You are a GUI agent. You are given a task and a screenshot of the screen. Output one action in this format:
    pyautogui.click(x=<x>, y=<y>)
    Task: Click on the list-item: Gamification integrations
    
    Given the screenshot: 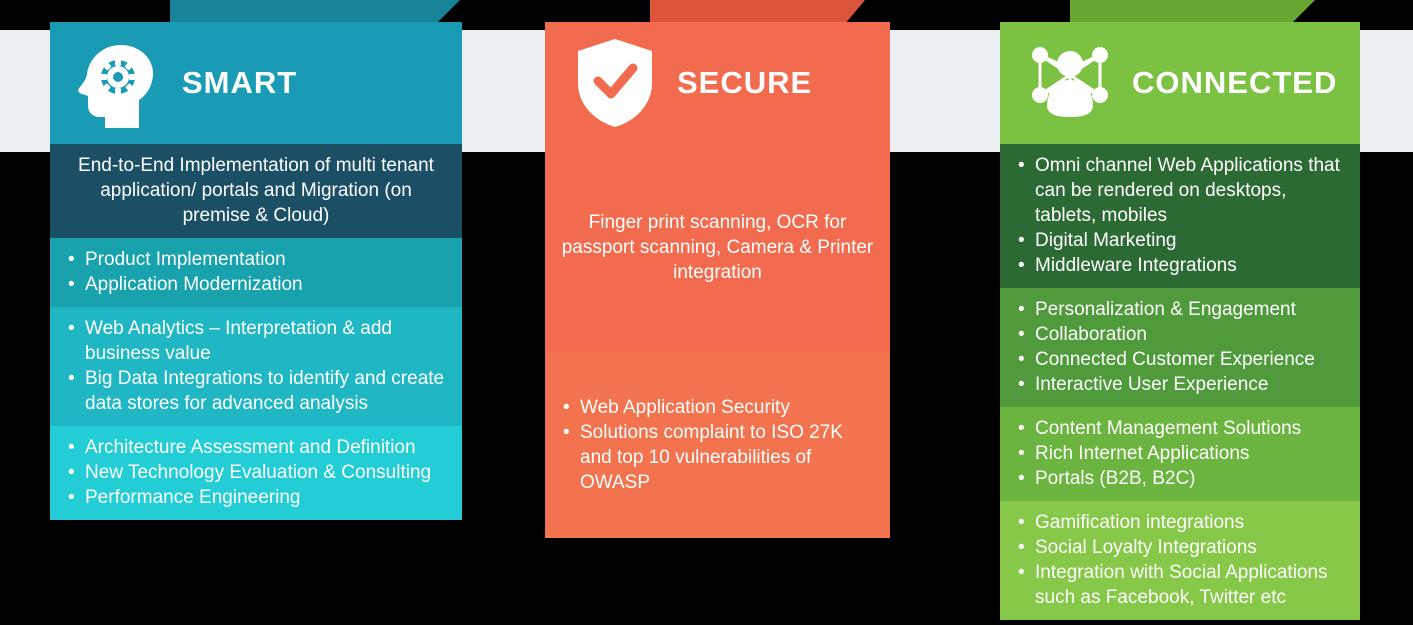 What is the action you would take?
    pyautogui.click(x=1180, y=522)
    